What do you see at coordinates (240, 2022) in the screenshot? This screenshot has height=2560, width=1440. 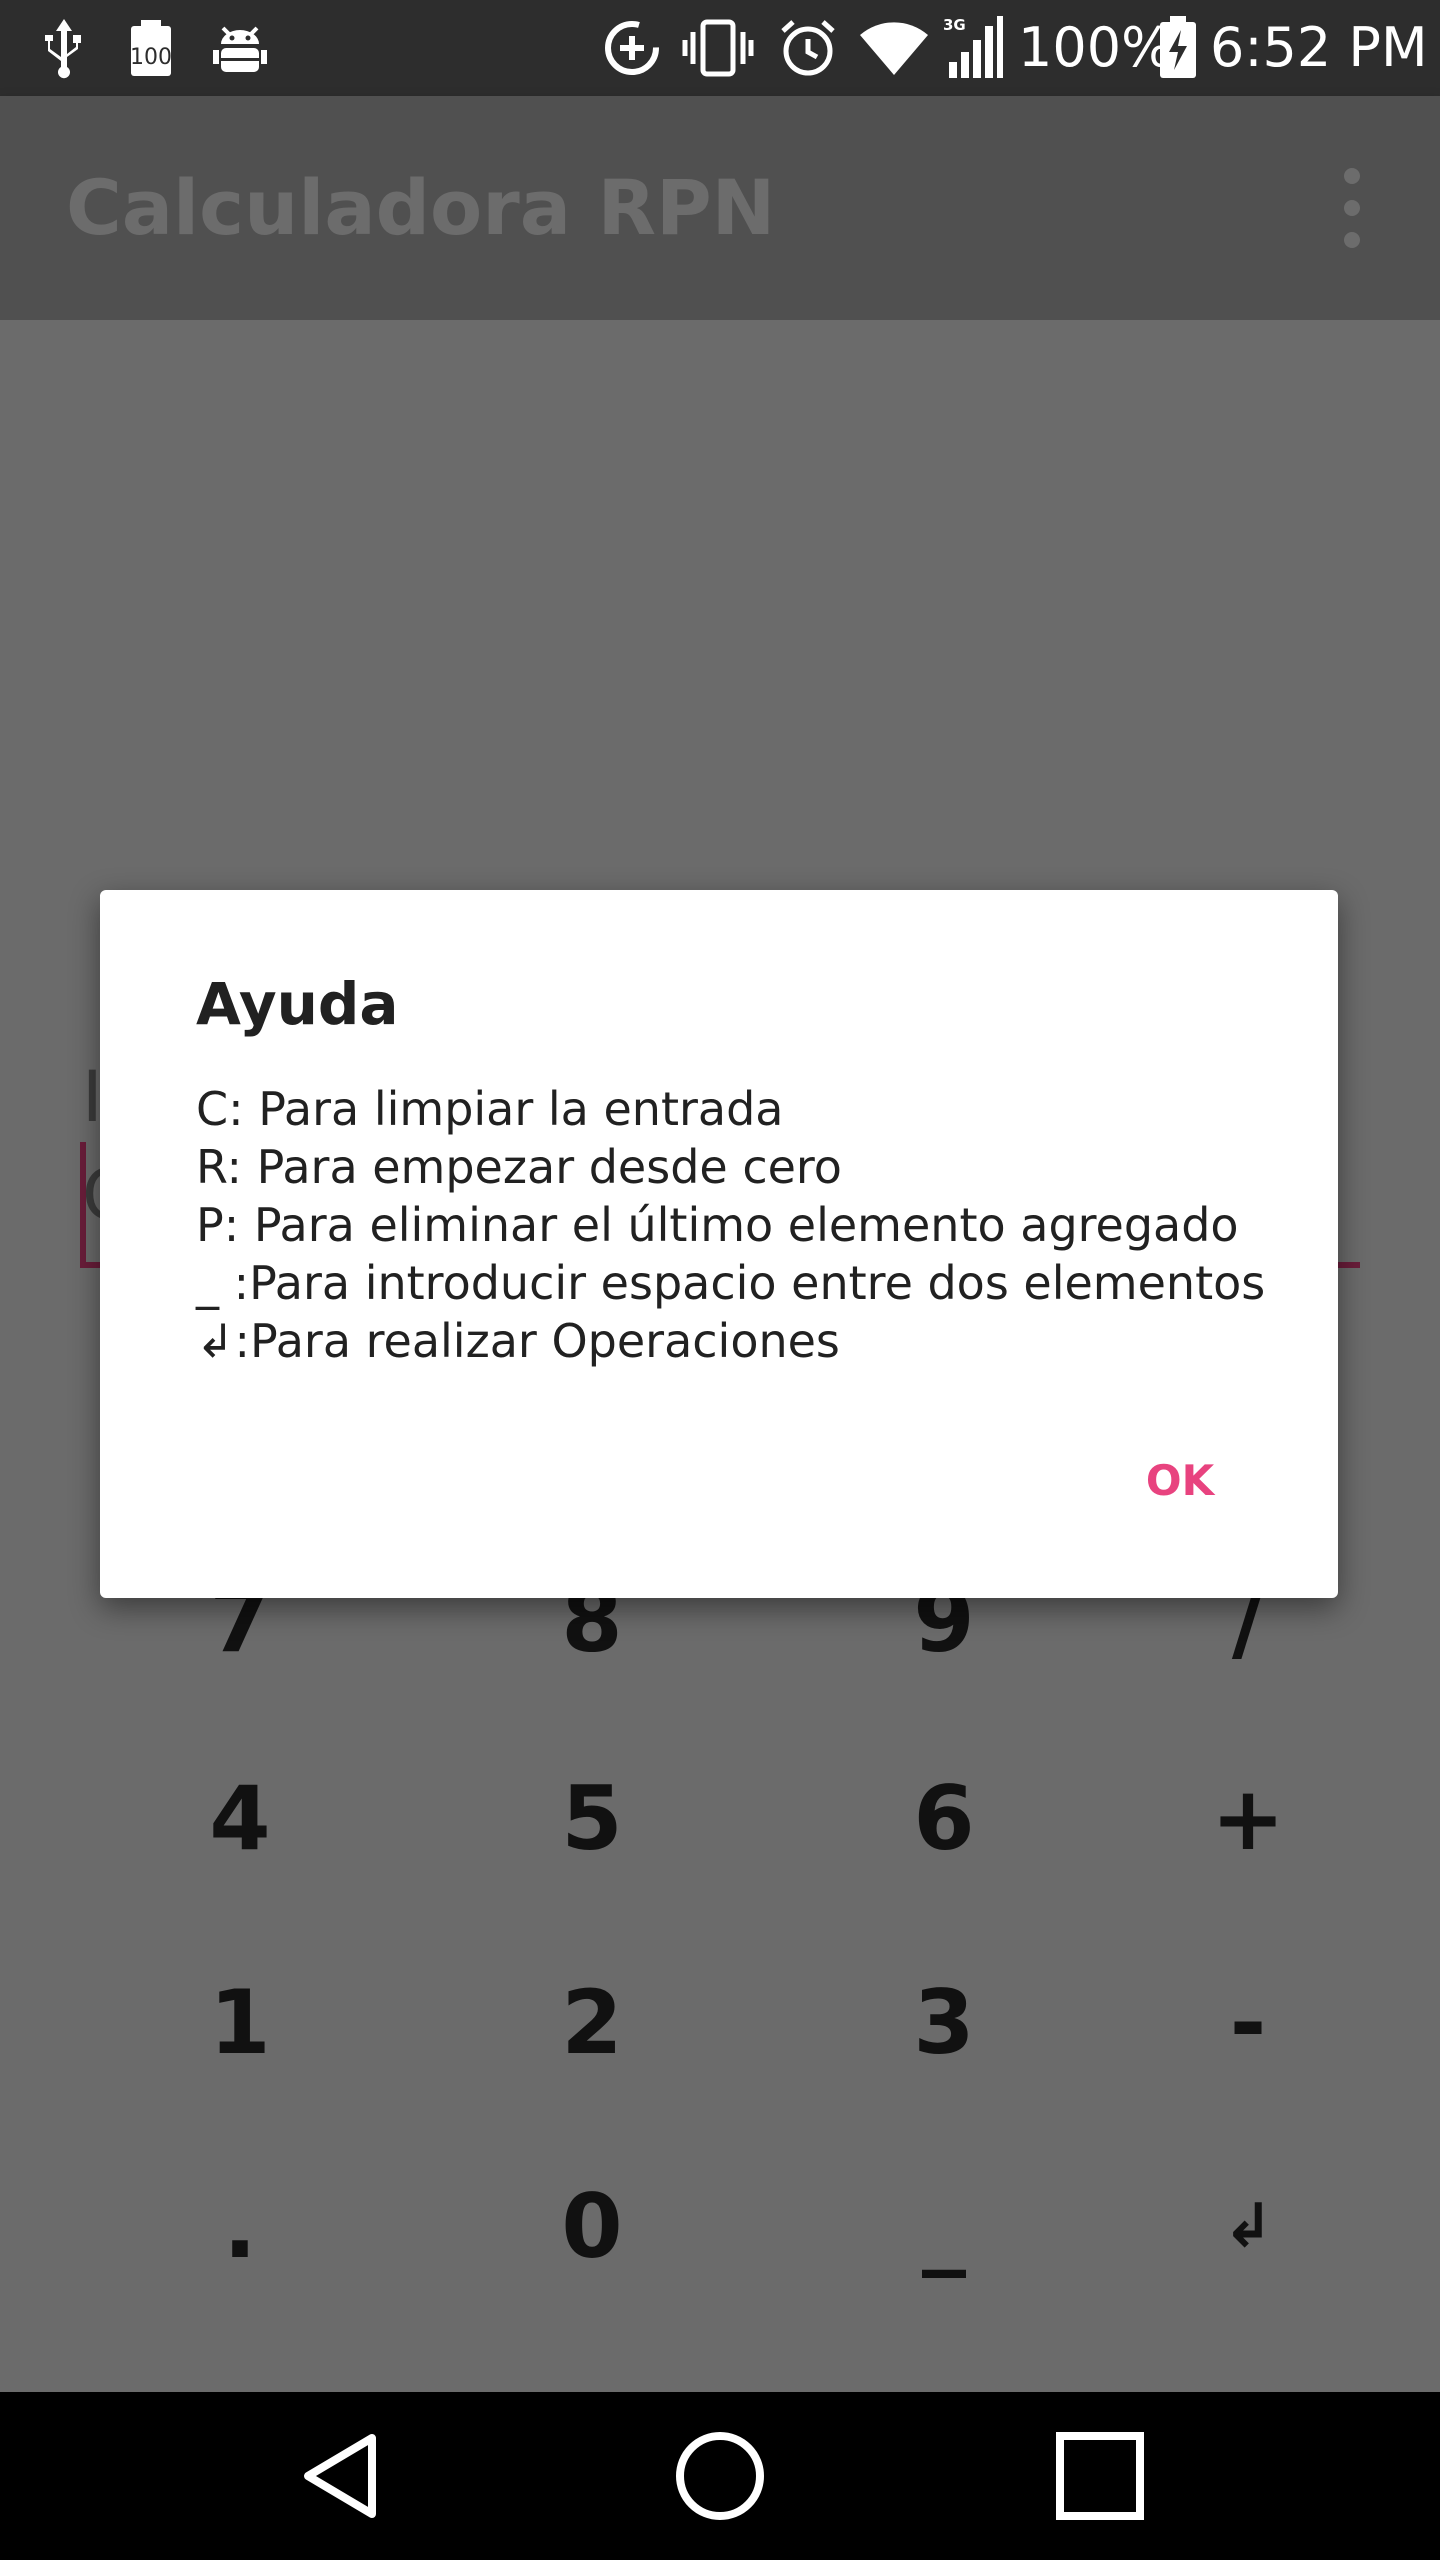 I see `key-1: 1` at bounding box center [240, 2022].